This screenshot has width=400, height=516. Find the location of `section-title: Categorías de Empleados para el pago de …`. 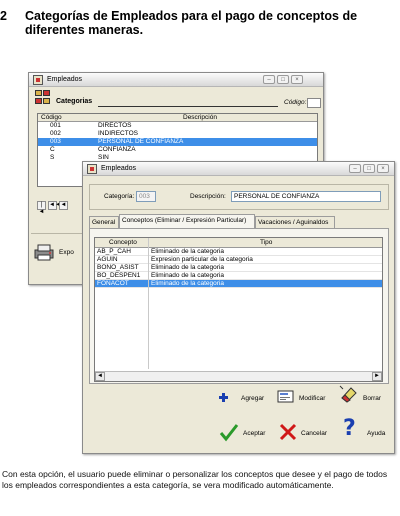

section-title: Categorías de Empleados para el pago de … is located at coordinates (191, 23).